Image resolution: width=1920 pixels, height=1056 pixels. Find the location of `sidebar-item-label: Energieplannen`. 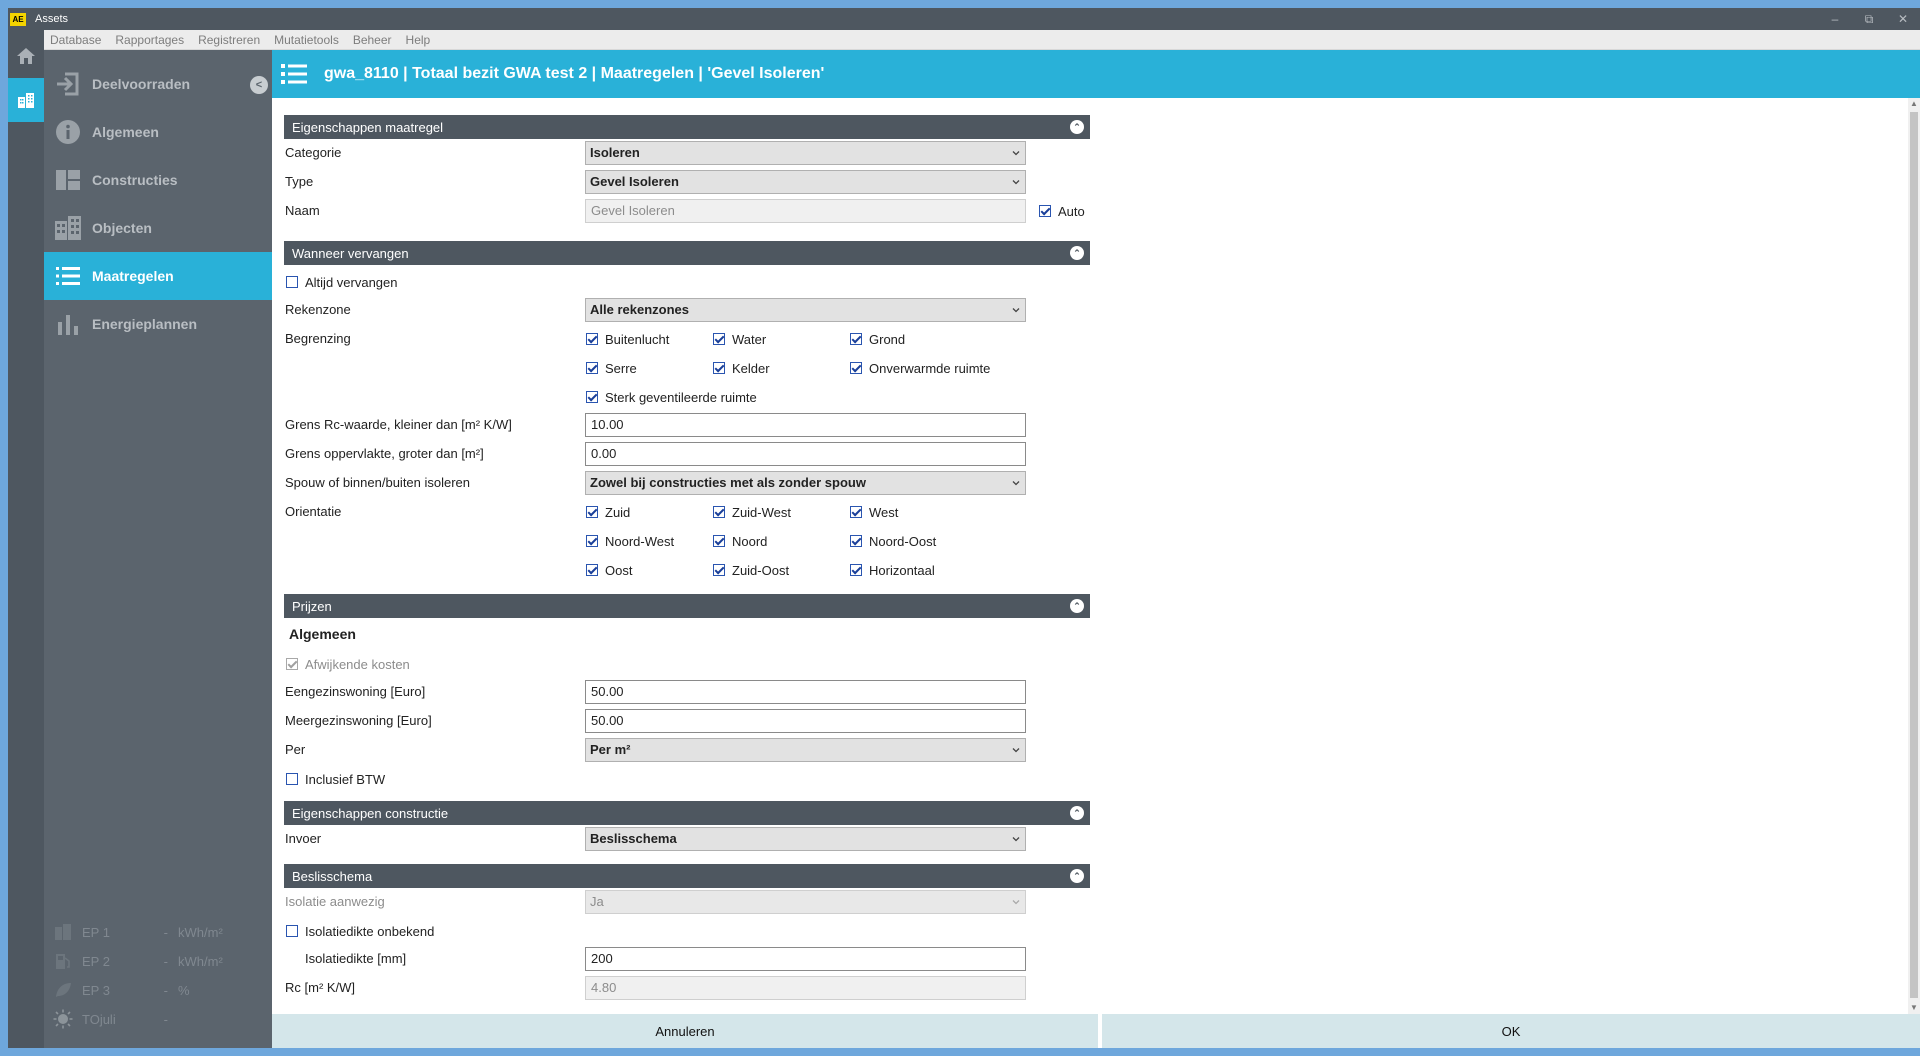

sidebar-item-label: Energieplannen is located at coordinates (145, 324).